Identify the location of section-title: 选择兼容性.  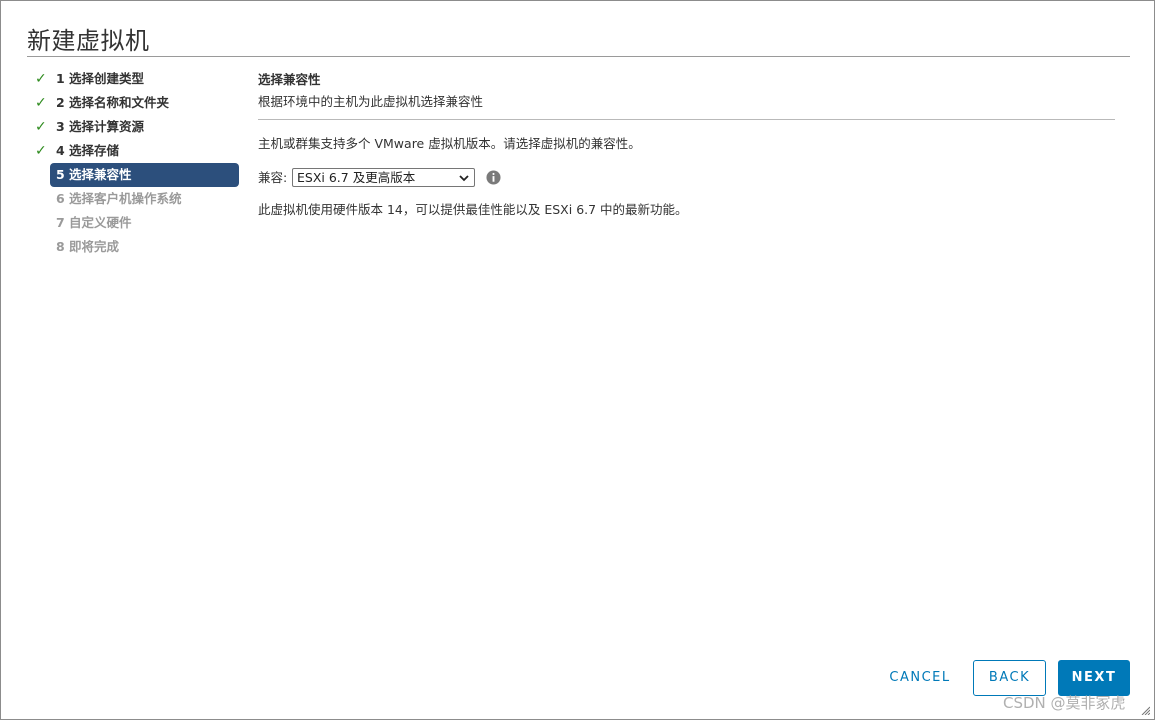
(289, 79).